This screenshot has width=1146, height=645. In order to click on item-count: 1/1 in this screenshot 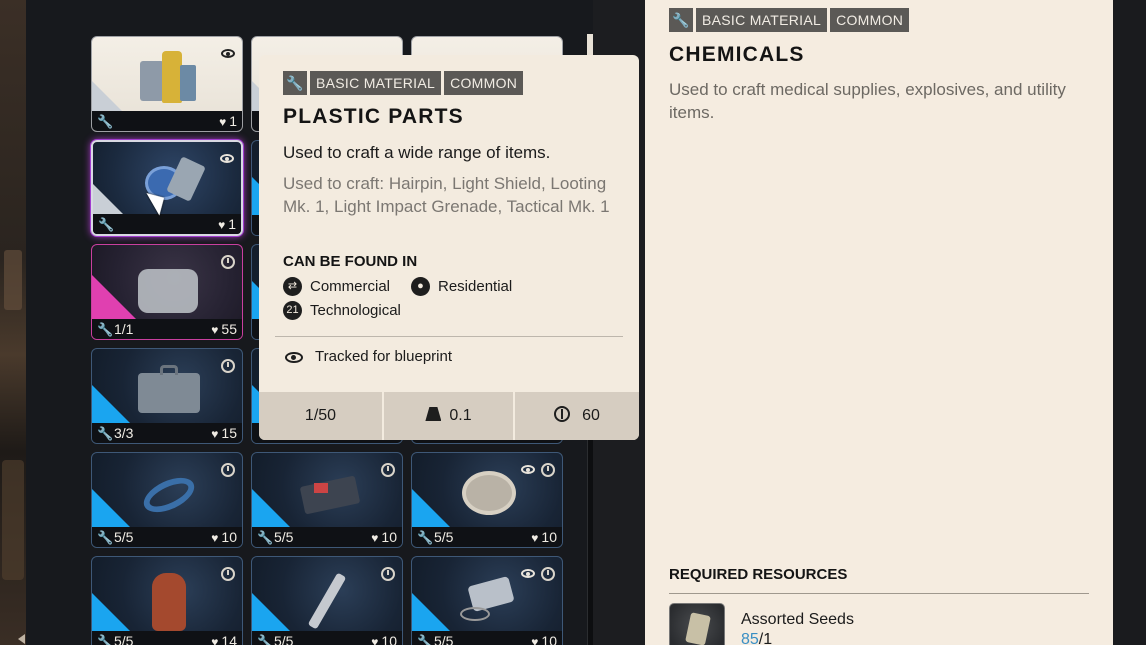, I will do `click(124, 329)`.